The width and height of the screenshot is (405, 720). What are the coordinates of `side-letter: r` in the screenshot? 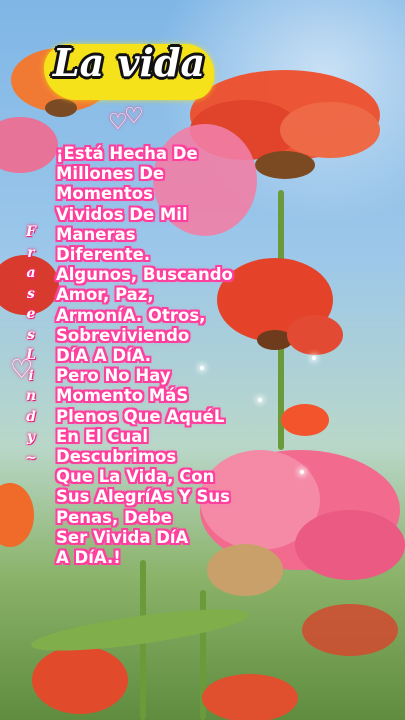 It's located at (31, 252).